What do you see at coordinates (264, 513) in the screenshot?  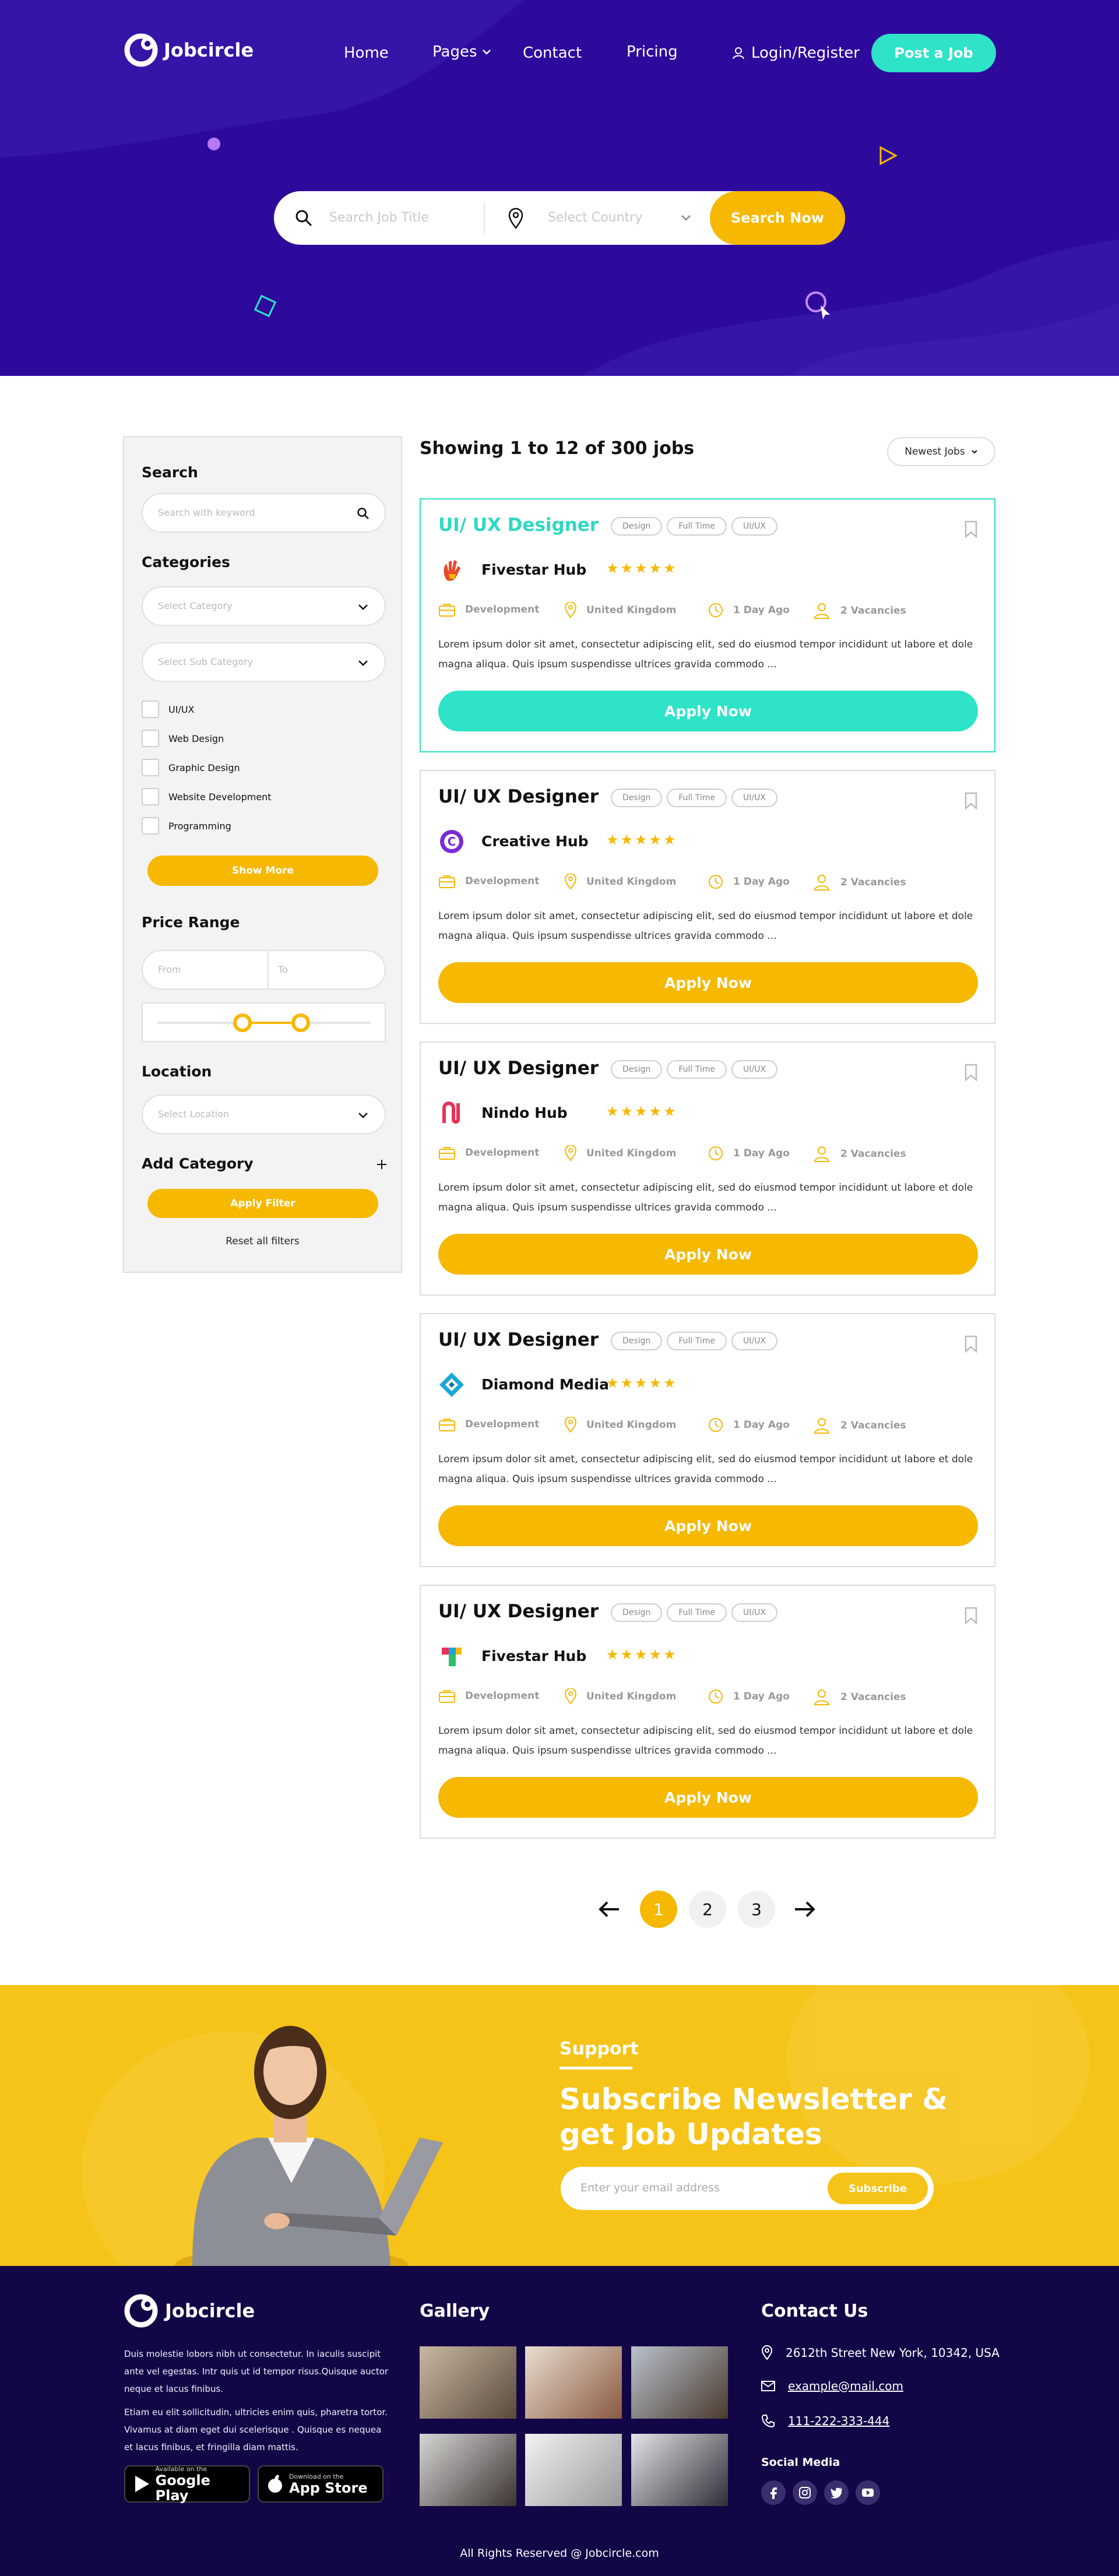 I see `keyword-search-input: Search with keyword` at bounding box center [264, 513].